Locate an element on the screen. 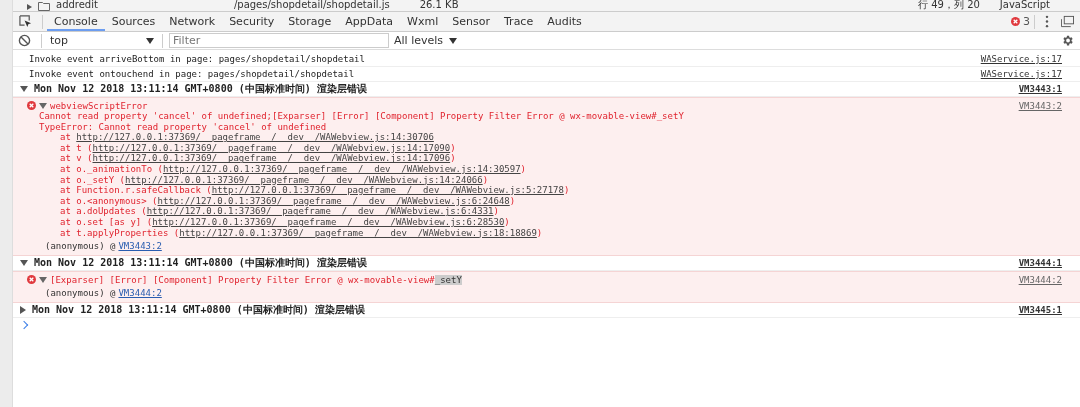 The height and width of the screenshot is (407, 1080). stack-frame: at o.<anonymous> (http://127.0.0.1:37369/__pageframe__/__dev__/WAWebview.js:6:24648) is located at coordinates (544, 201).